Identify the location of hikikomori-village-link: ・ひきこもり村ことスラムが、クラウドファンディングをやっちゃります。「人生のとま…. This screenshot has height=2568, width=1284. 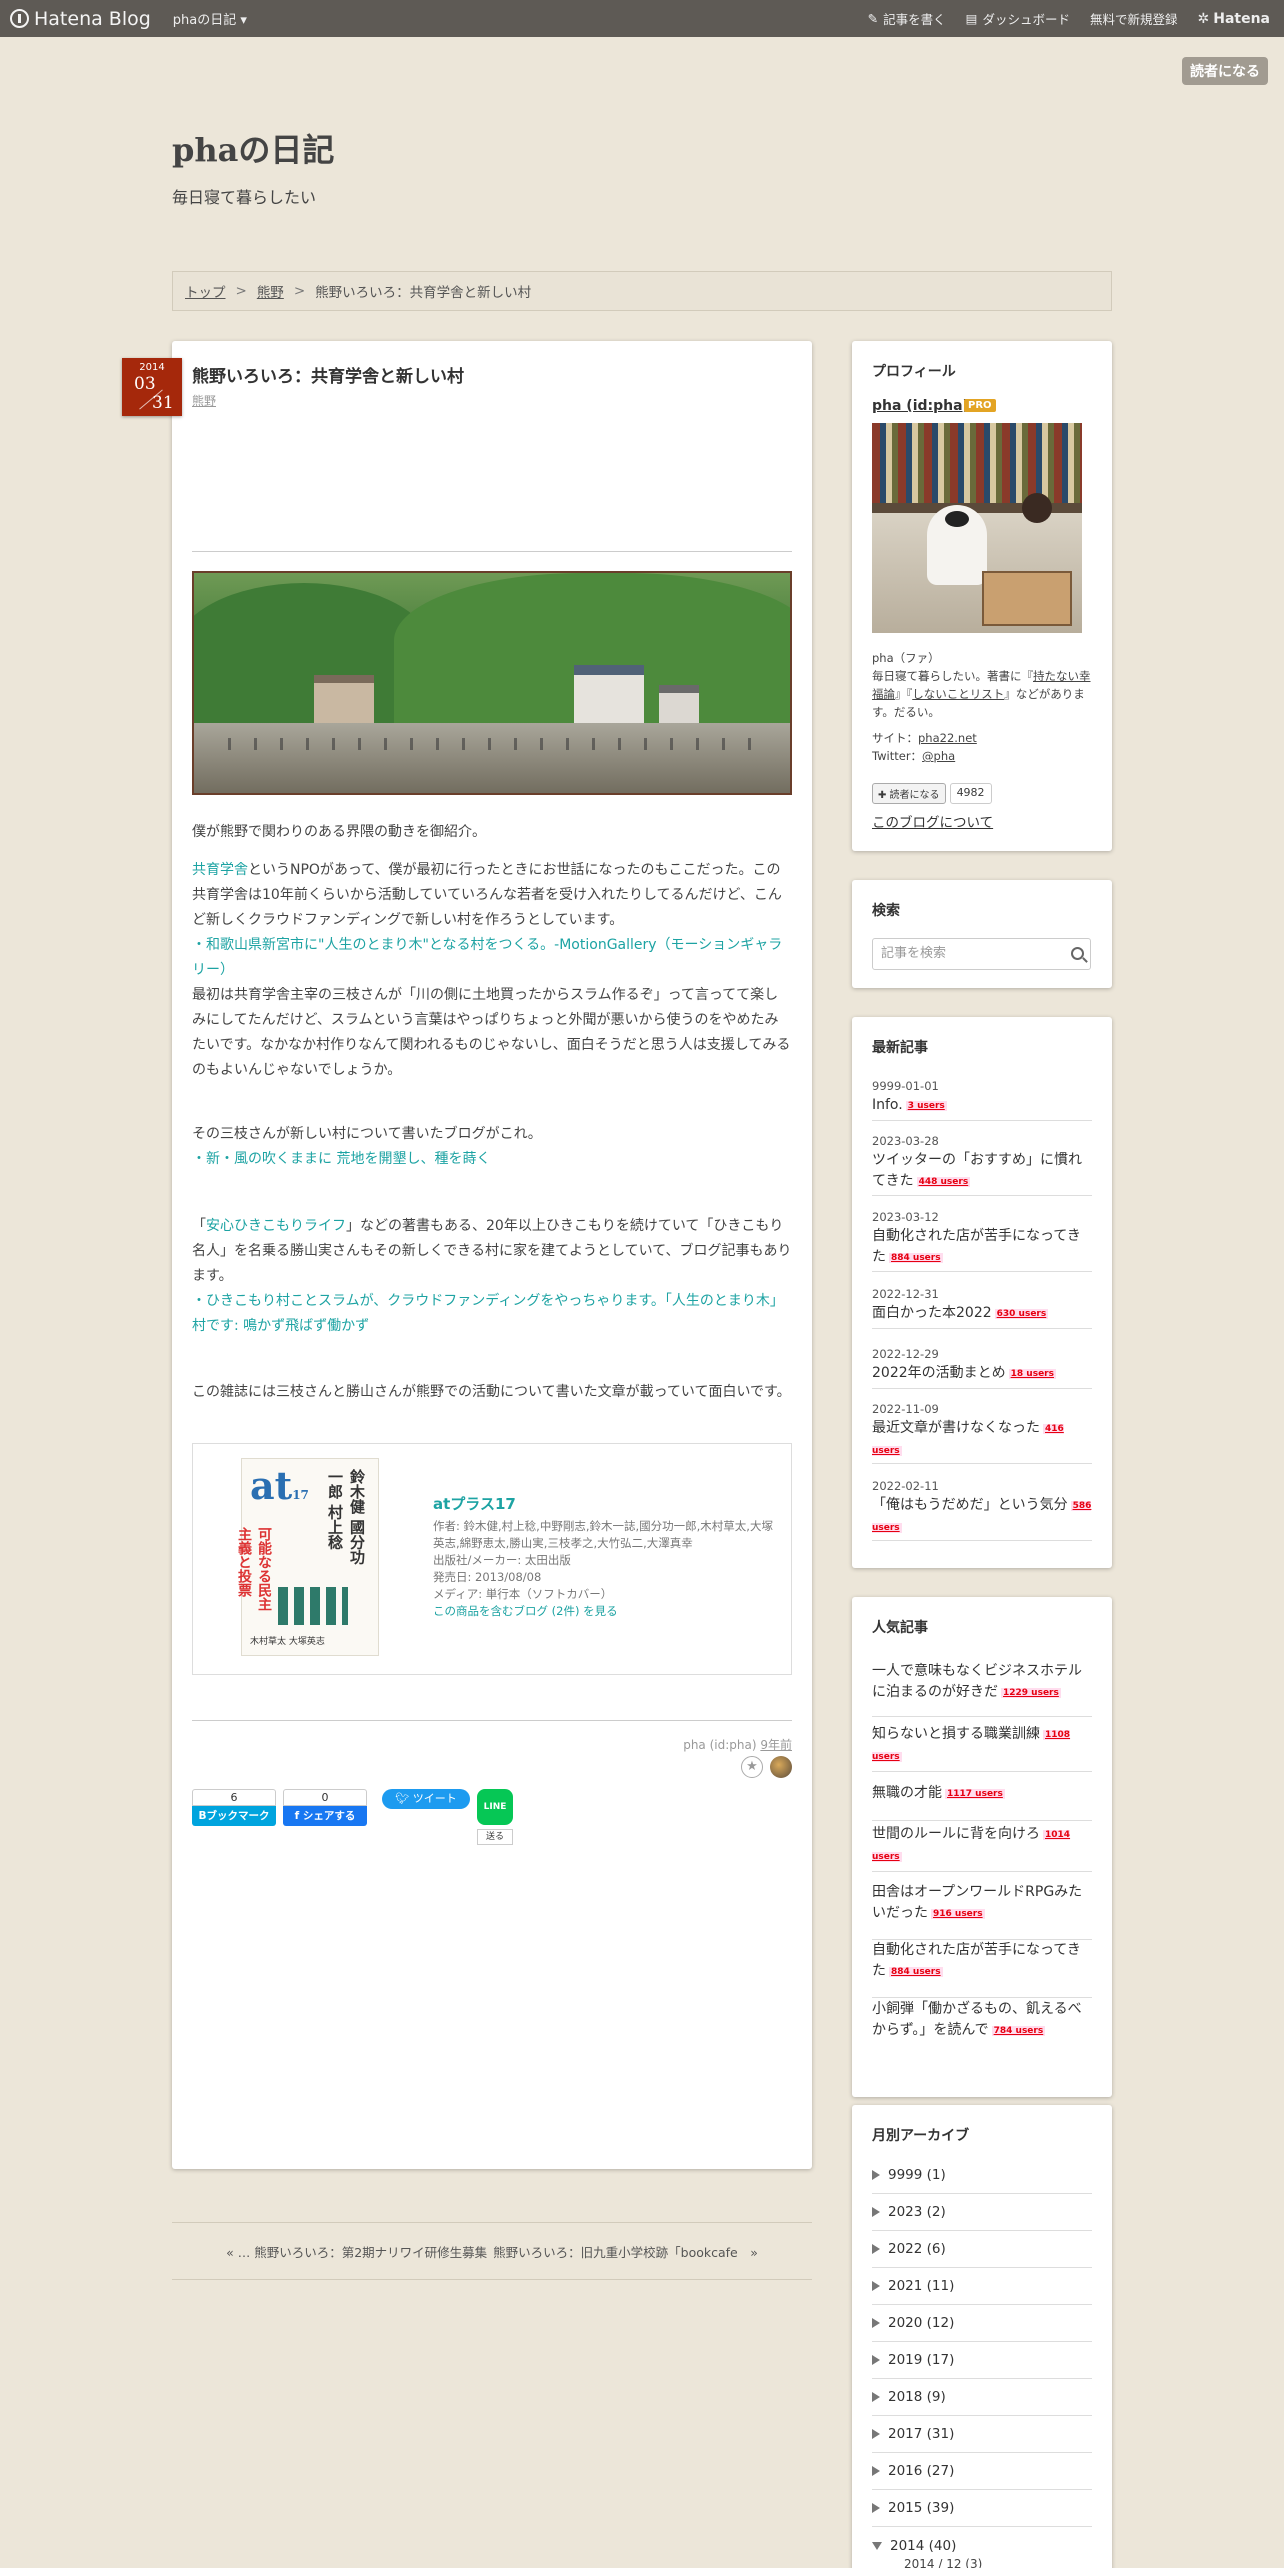
(488, 1313).